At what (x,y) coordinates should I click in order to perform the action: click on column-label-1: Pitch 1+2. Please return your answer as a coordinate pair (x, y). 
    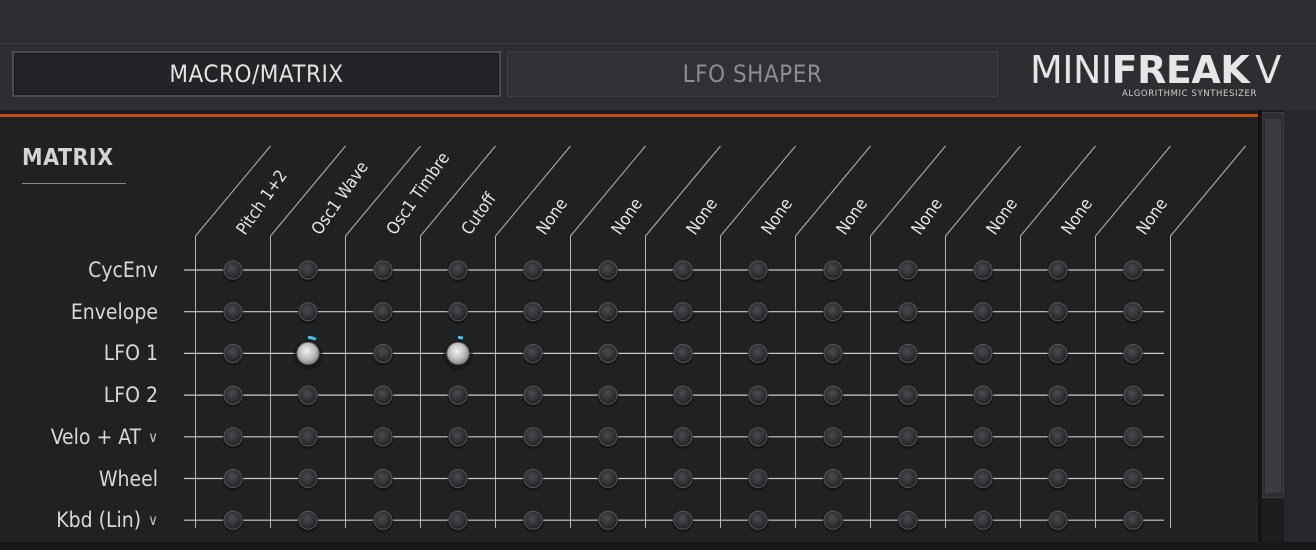
    Looking at the image, I should click on (262, 203).